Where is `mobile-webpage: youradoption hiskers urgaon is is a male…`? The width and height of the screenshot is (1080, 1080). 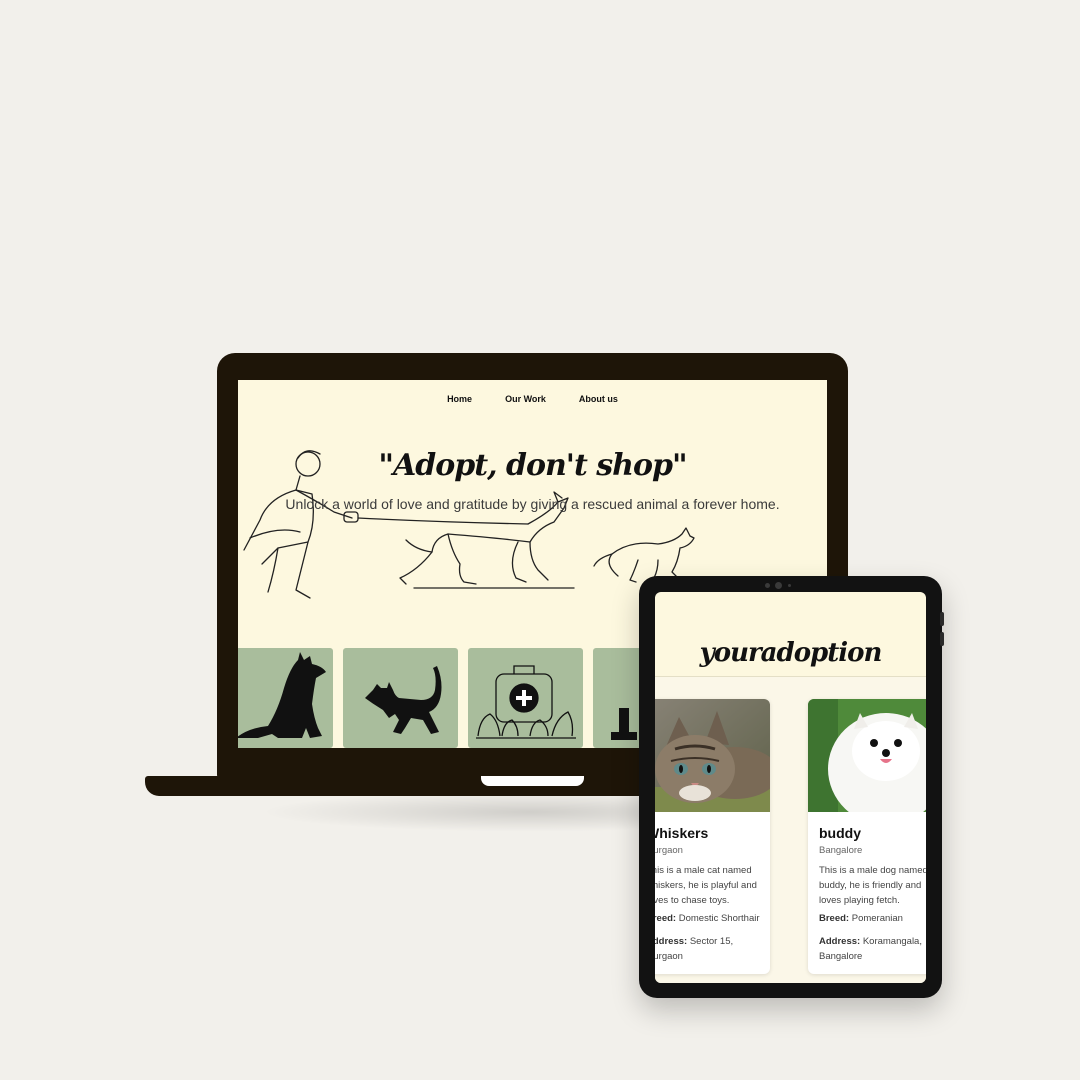
mobile-webpage: youradoption hiskers urgaon is is a male… is located at coordinates (790, 787).